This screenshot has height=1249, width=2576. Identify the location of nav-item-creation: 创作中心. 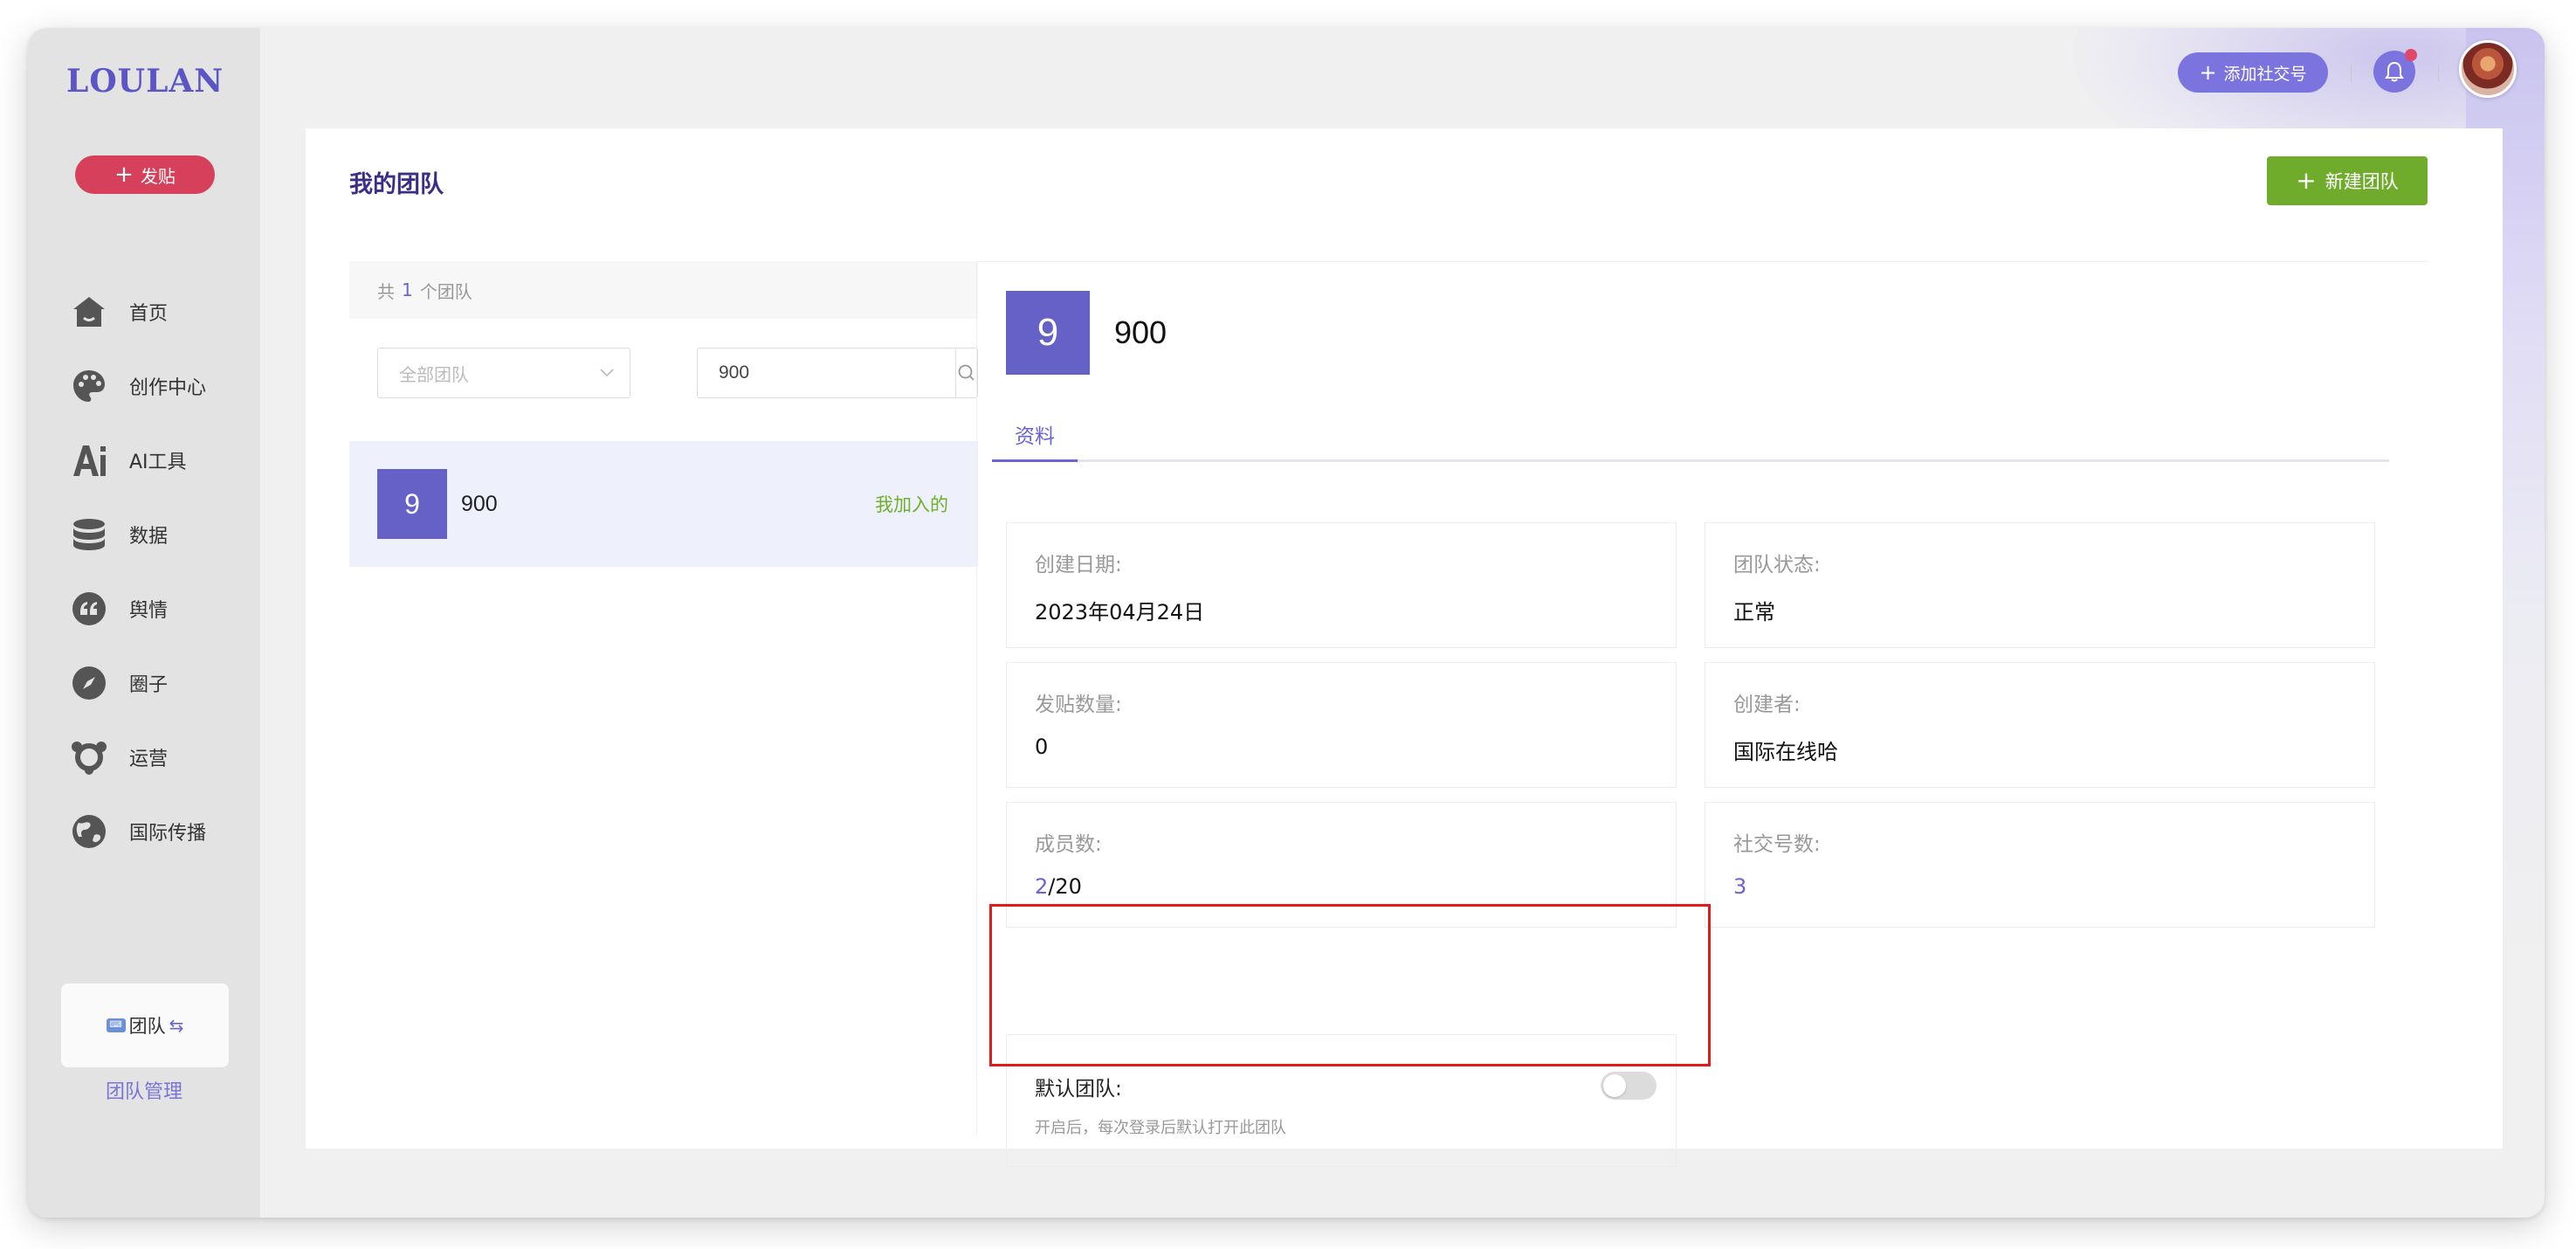
(159, 385).